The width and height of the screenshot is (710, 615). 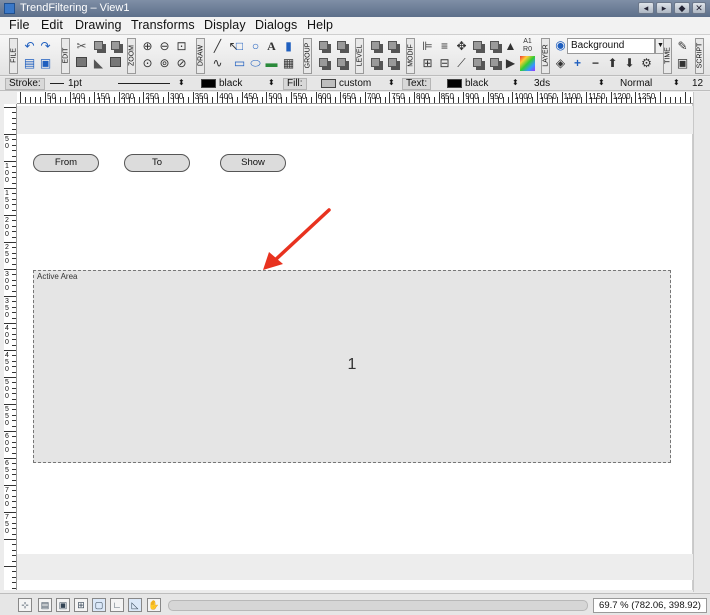 What do you see at coordinates (341, 46) in the screenshot?
I see `ungroup-icon` at bounding box center [341, 46].